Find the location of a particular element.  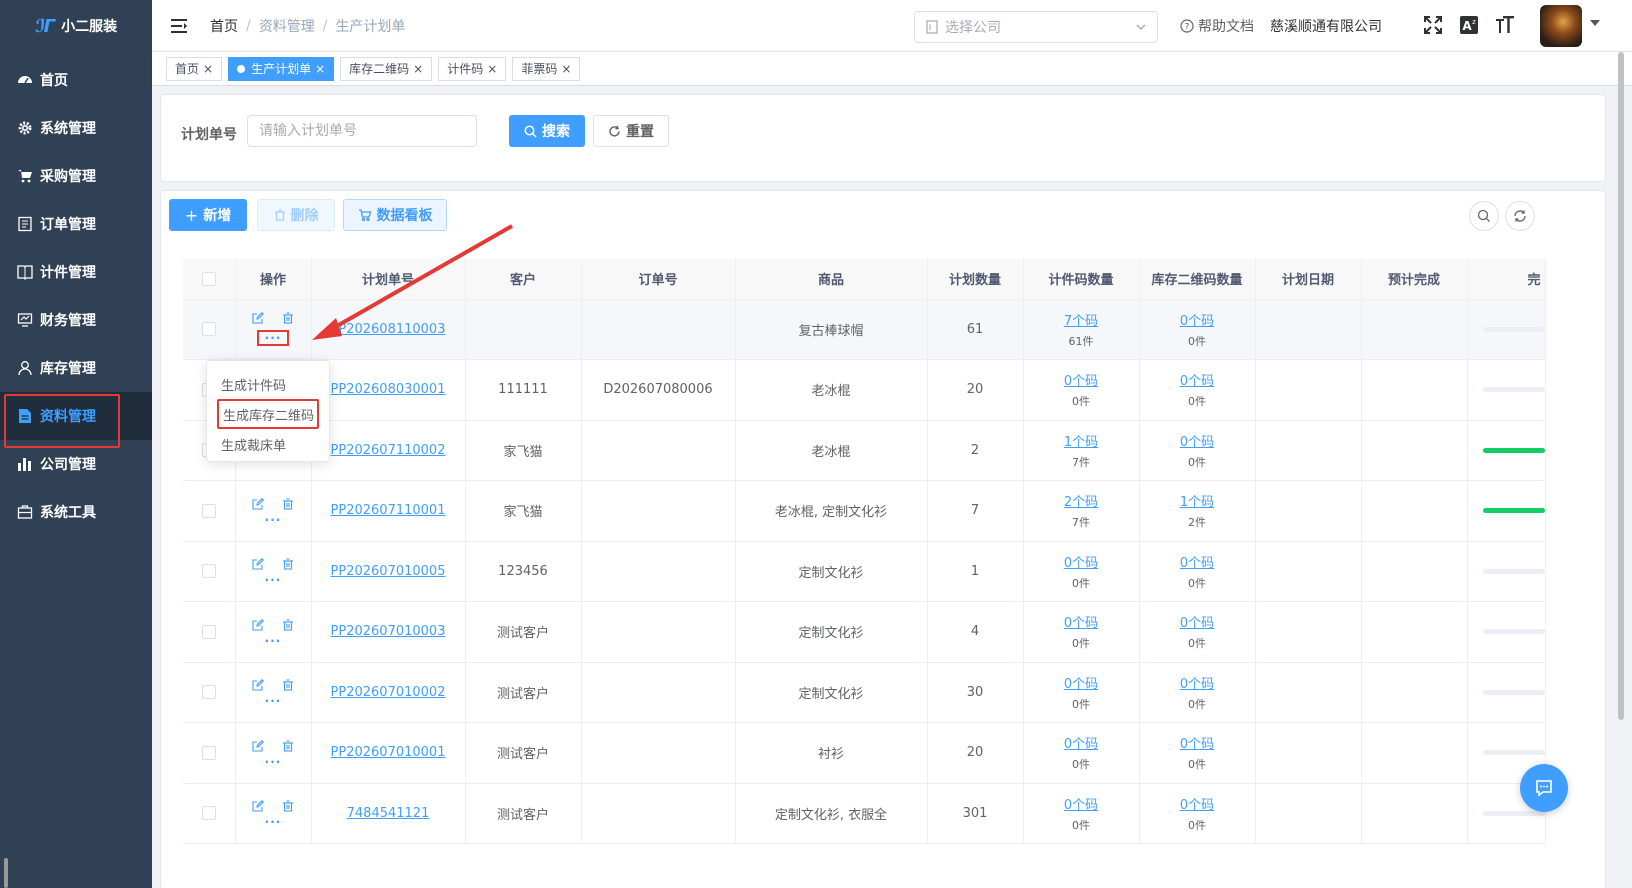

table-row: ··· PP202607010005 123456 定制文化衫 1 0个码 0件 0个码 0件 is located at coordinates (864, 571).